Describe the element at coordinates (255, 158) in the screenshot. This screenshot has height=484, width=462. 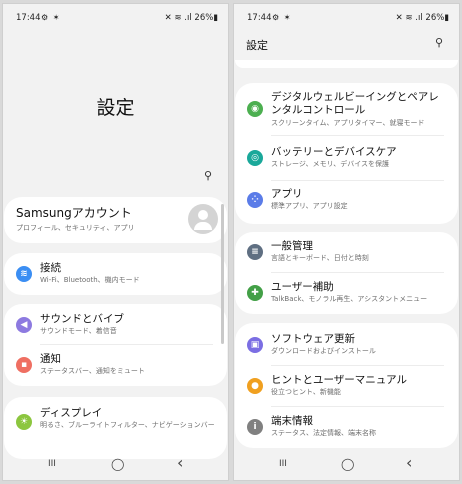
I see `device-care-icon: ◎` at that location.